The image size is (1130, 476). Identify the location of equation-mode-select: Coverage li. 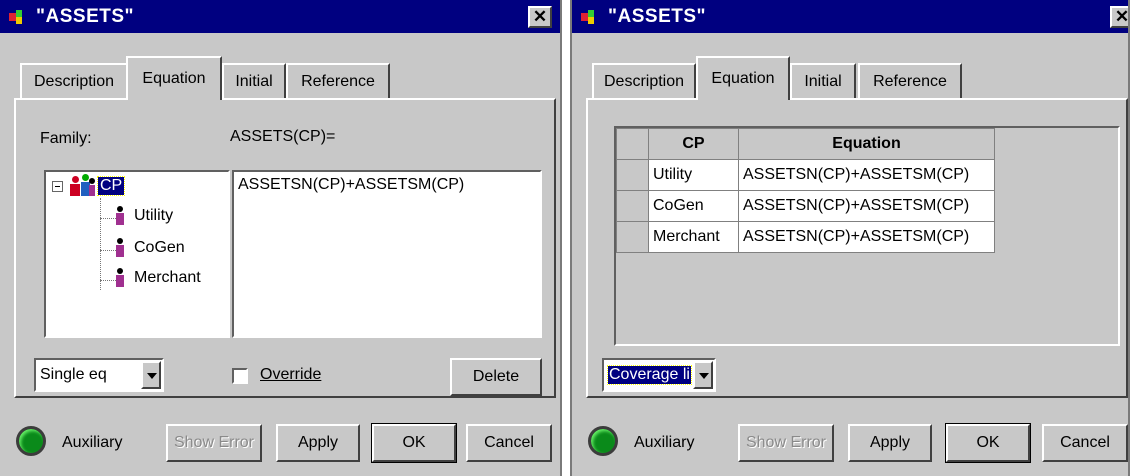
(659, 375).